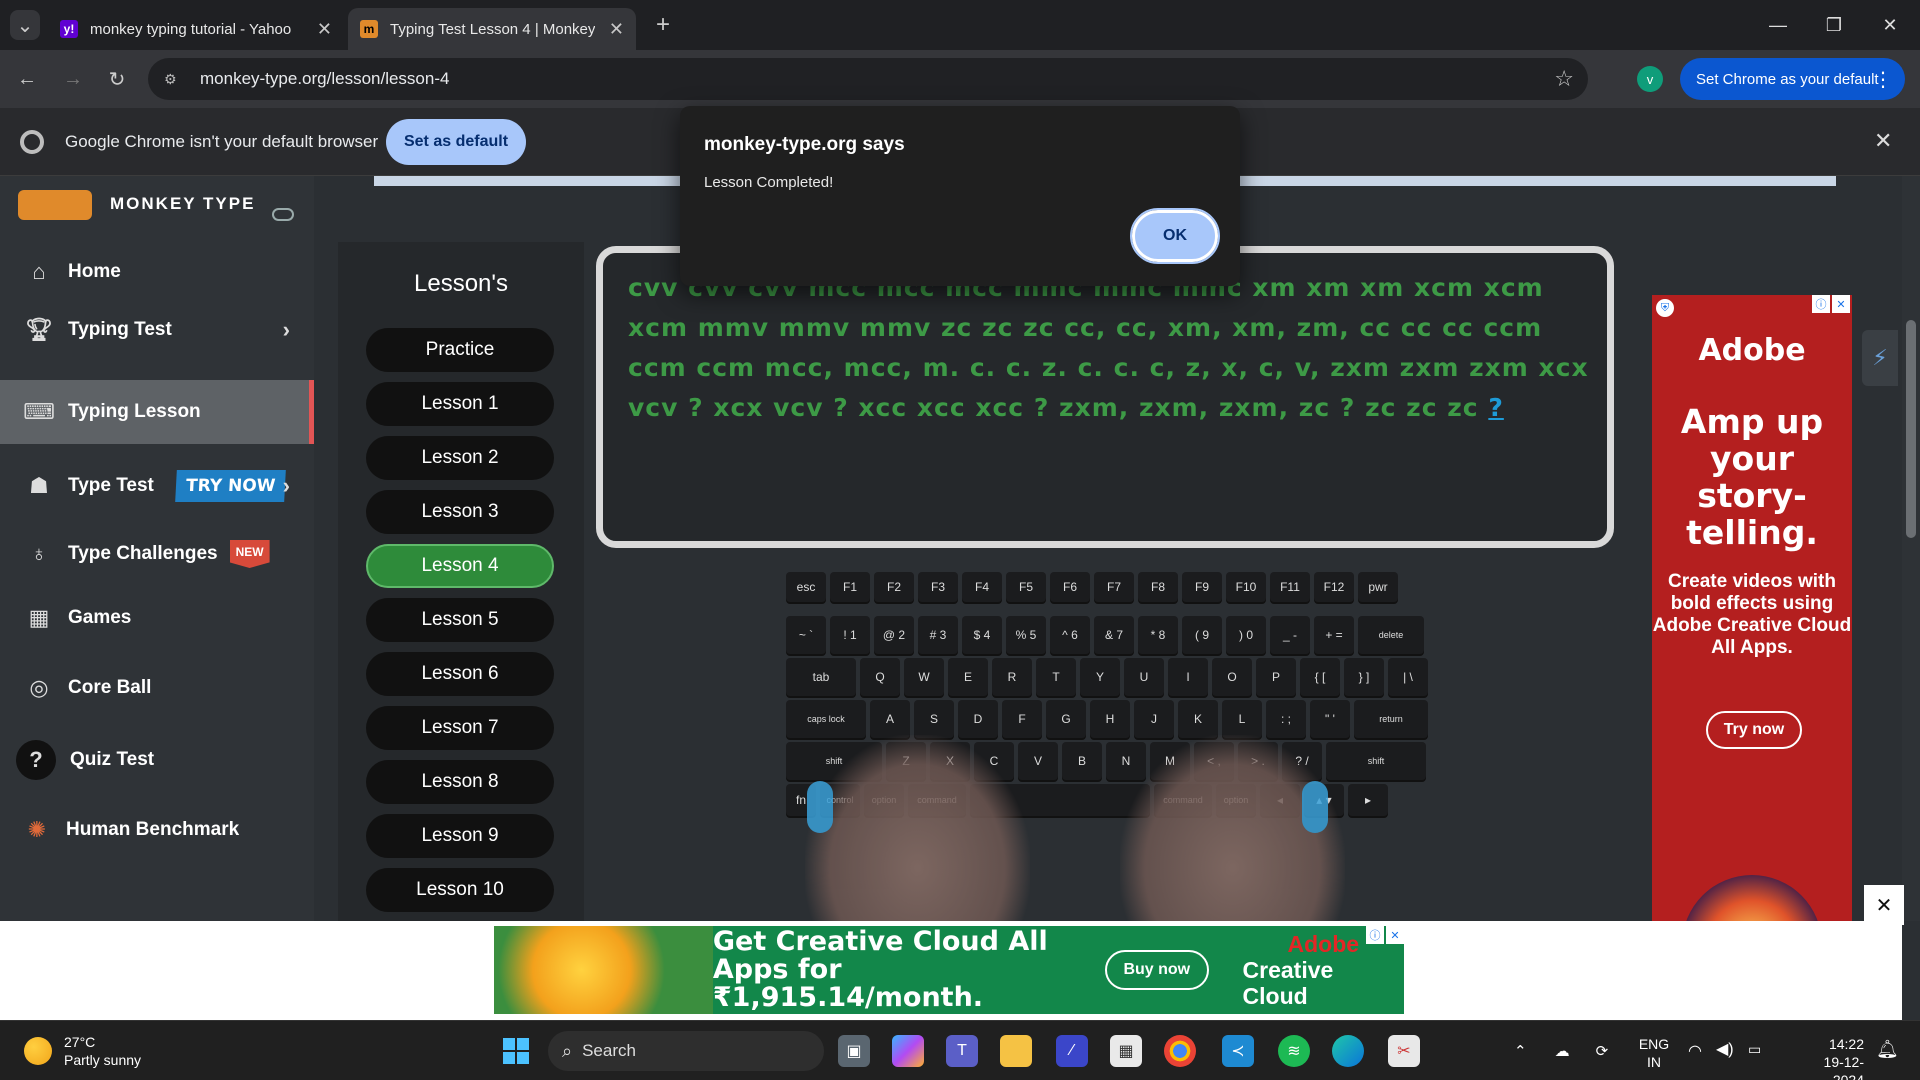  I want to click on sidebar-item-type-challenges: ♁ Type Challenges NEW, so click(157, 554).